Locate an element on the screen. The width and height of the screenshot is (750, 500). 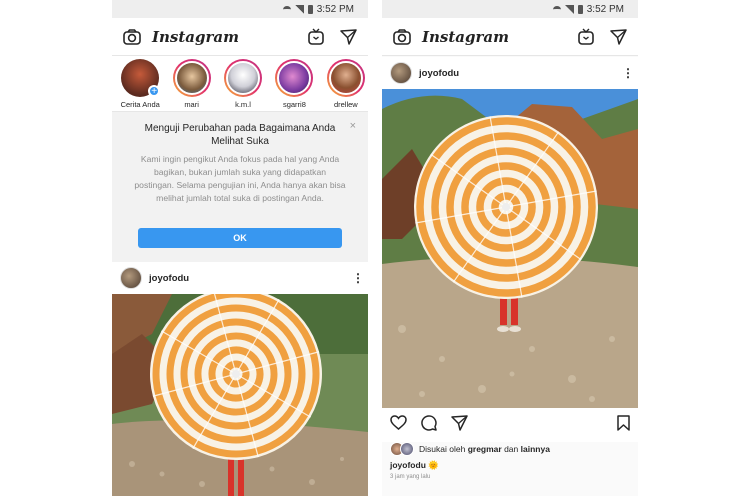
liked-by-user: gregmar is located at coordinates (485, 449).